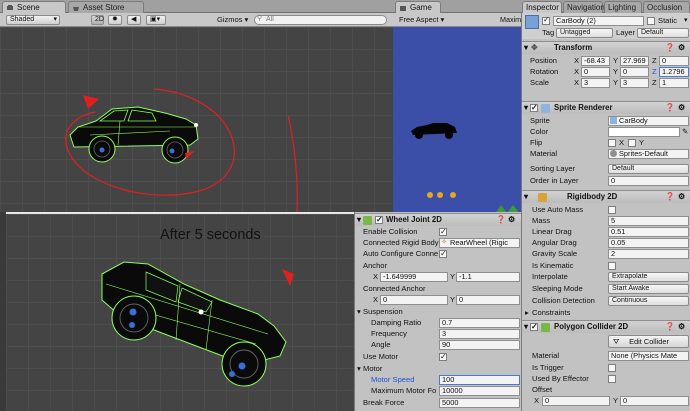 The height and width of the screenshot is (411, 690). Describe the element at coordinates (606, 47) in the screenshot. I see `transform-header: ▾ ✥ Transform ❓ ⚙` at that location.